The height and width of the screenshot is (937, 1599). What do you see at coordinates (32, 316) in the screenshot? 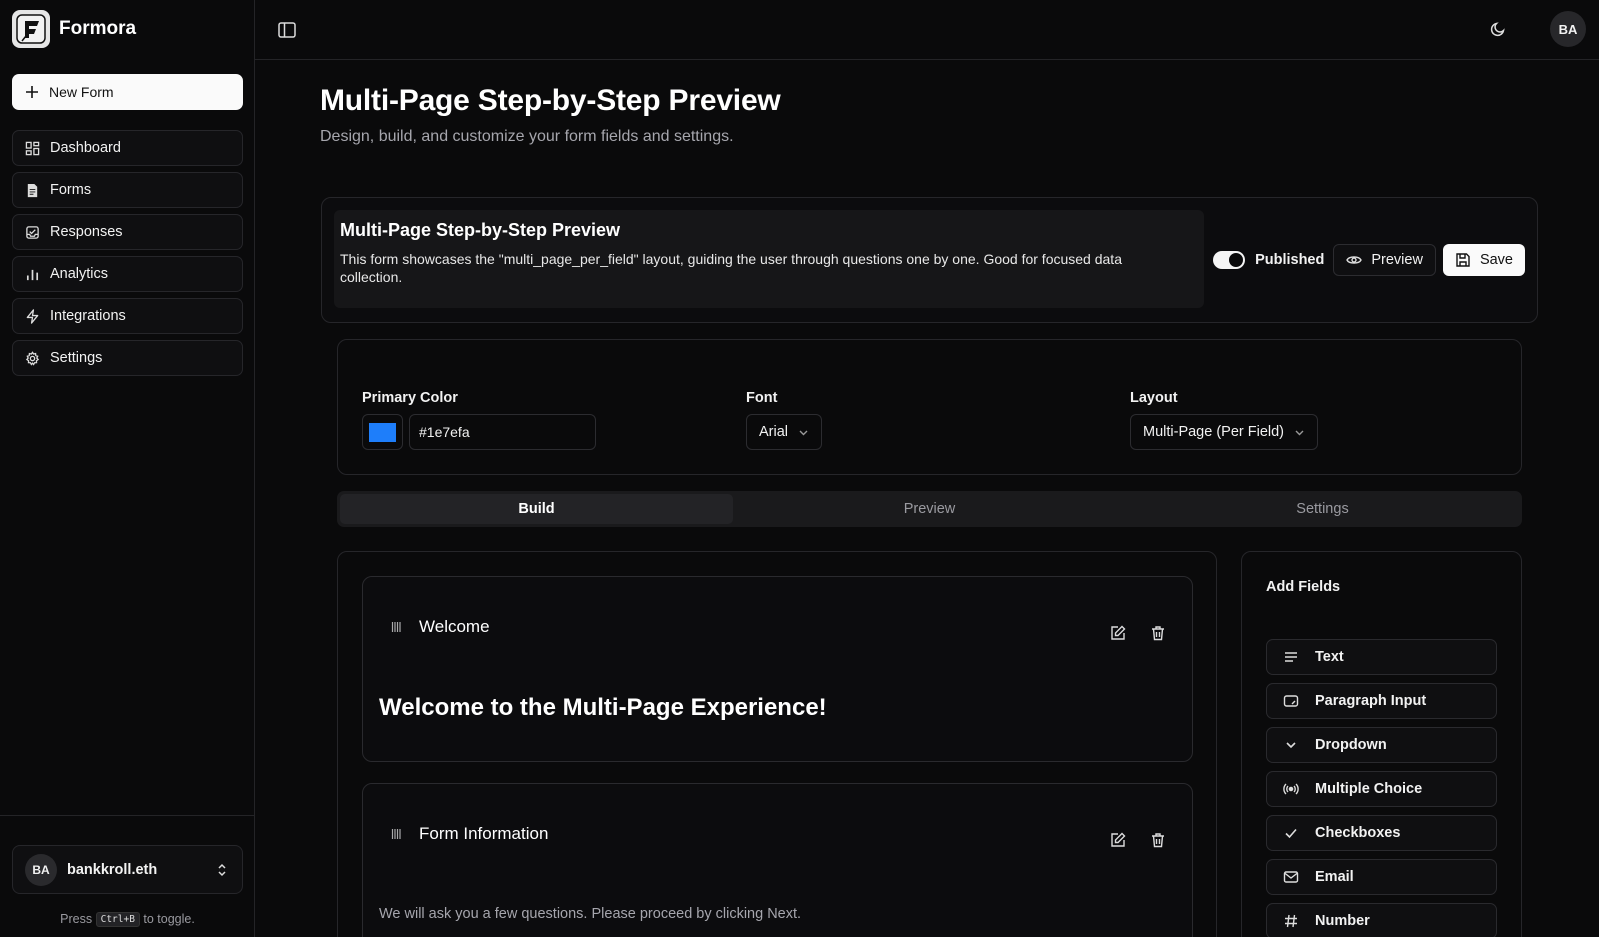
I see `zap-icon` at bounding box center [32, 316].